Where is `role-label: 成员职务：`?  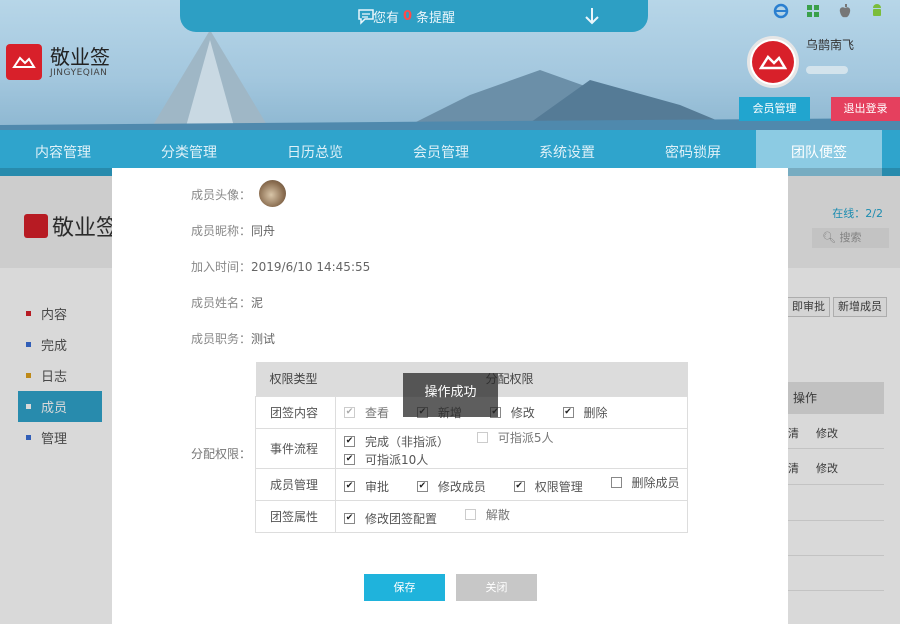 role-label: 成员职务： is located at coordinates (221, 339).